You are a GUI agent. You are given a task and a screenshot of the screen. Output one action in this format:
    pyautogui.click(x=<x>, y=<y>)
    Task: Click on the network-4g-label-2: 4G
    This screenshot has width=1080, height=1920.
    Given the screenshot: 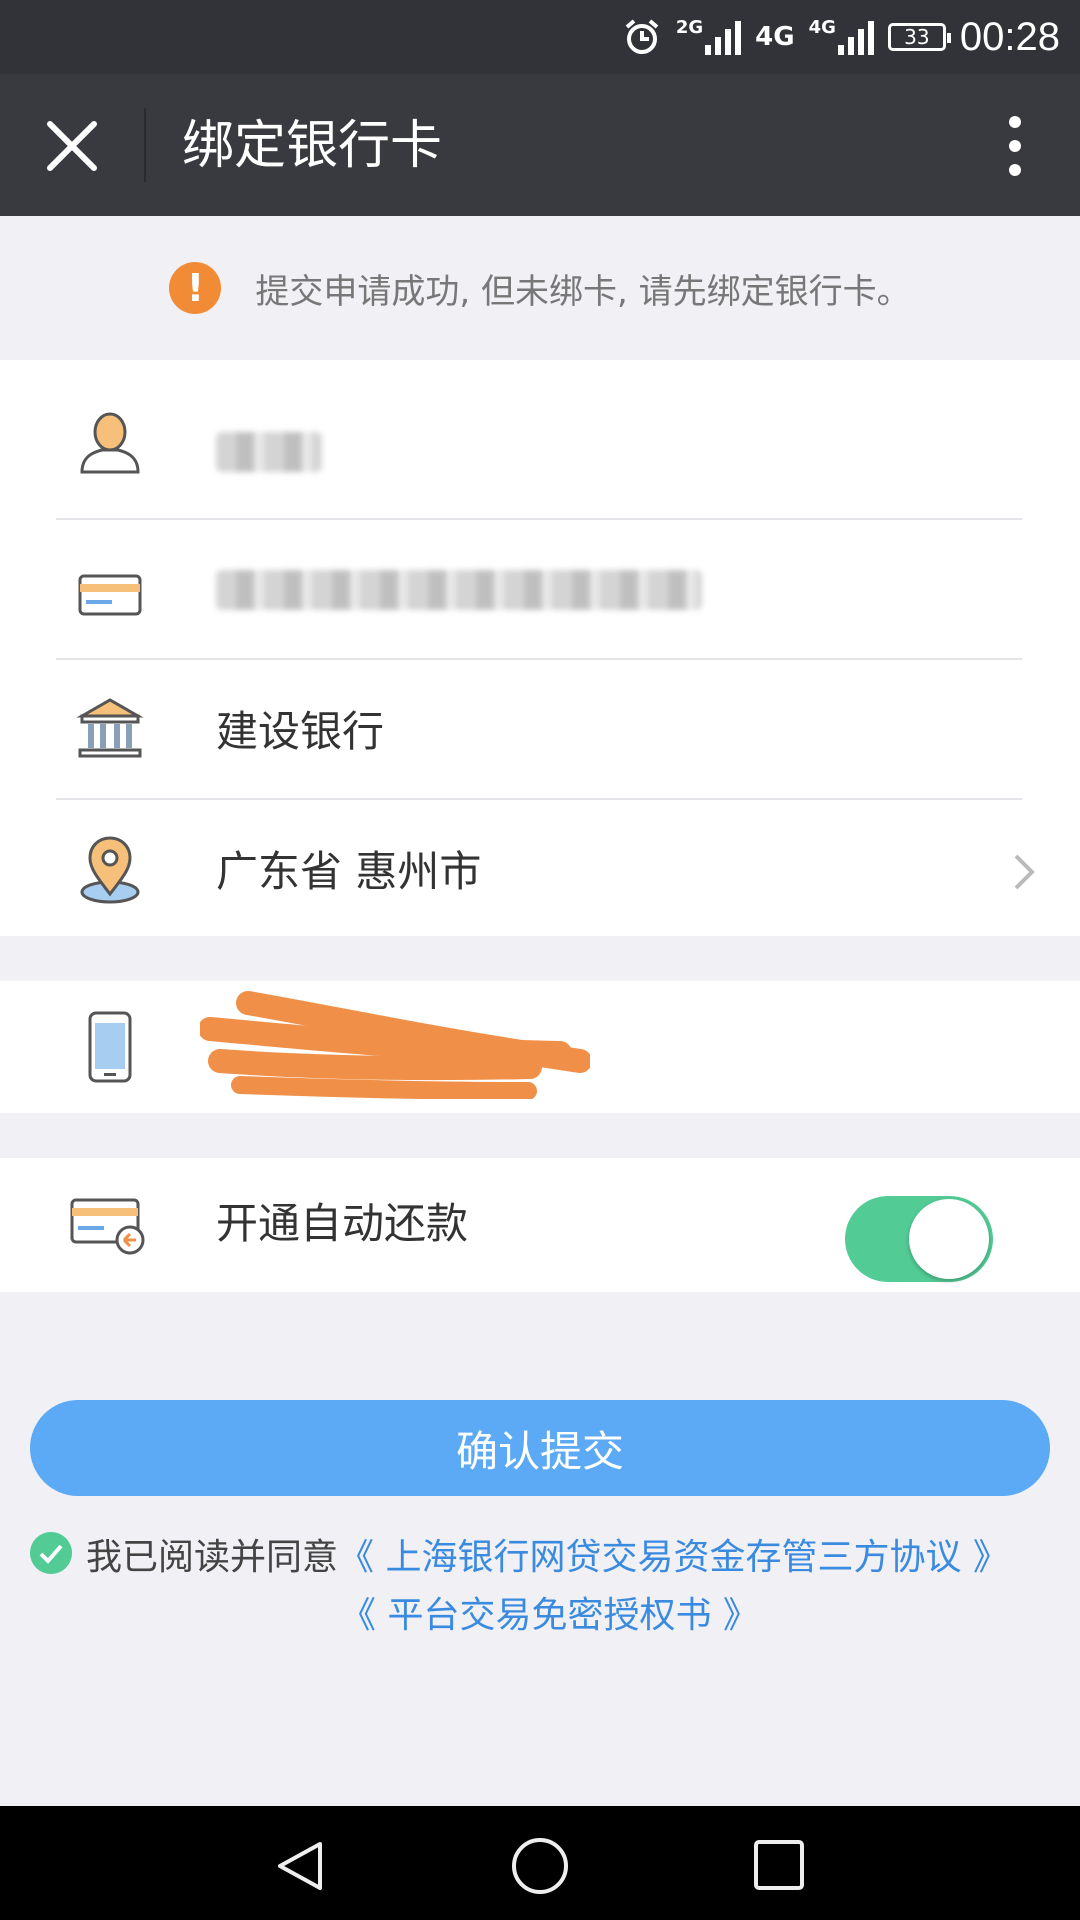 What is the action you would take?
    pyautogui.click(x=822, y=27)
    